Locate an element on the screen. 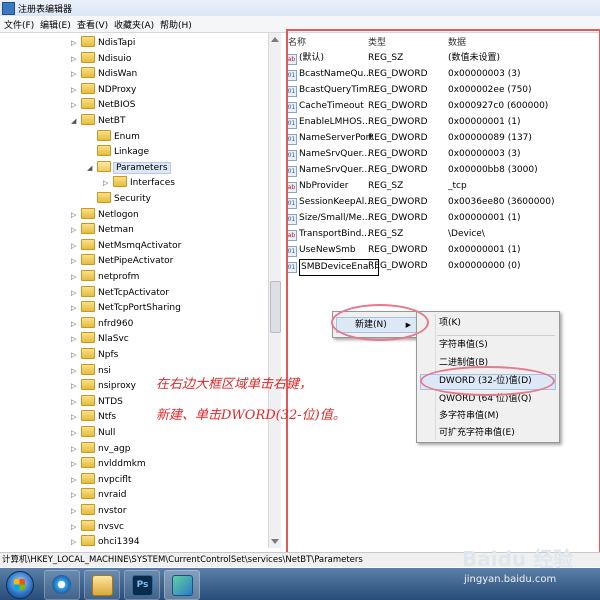  scroll-up-arrow-icon is located at coordinates (275, 39).